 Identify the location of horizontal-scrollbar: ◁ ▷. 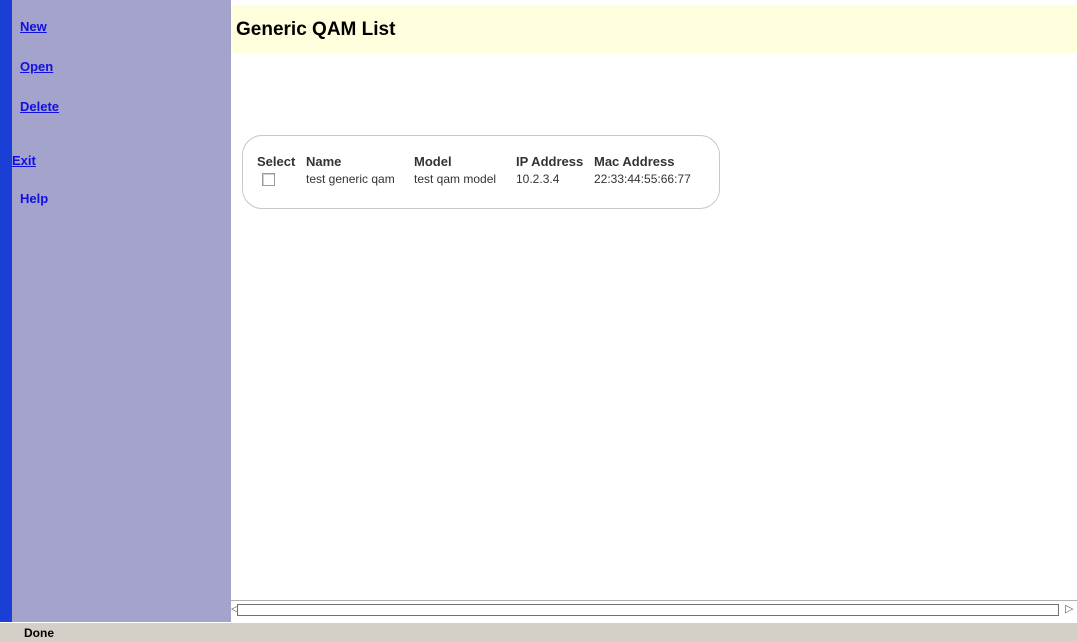
(654, 611).